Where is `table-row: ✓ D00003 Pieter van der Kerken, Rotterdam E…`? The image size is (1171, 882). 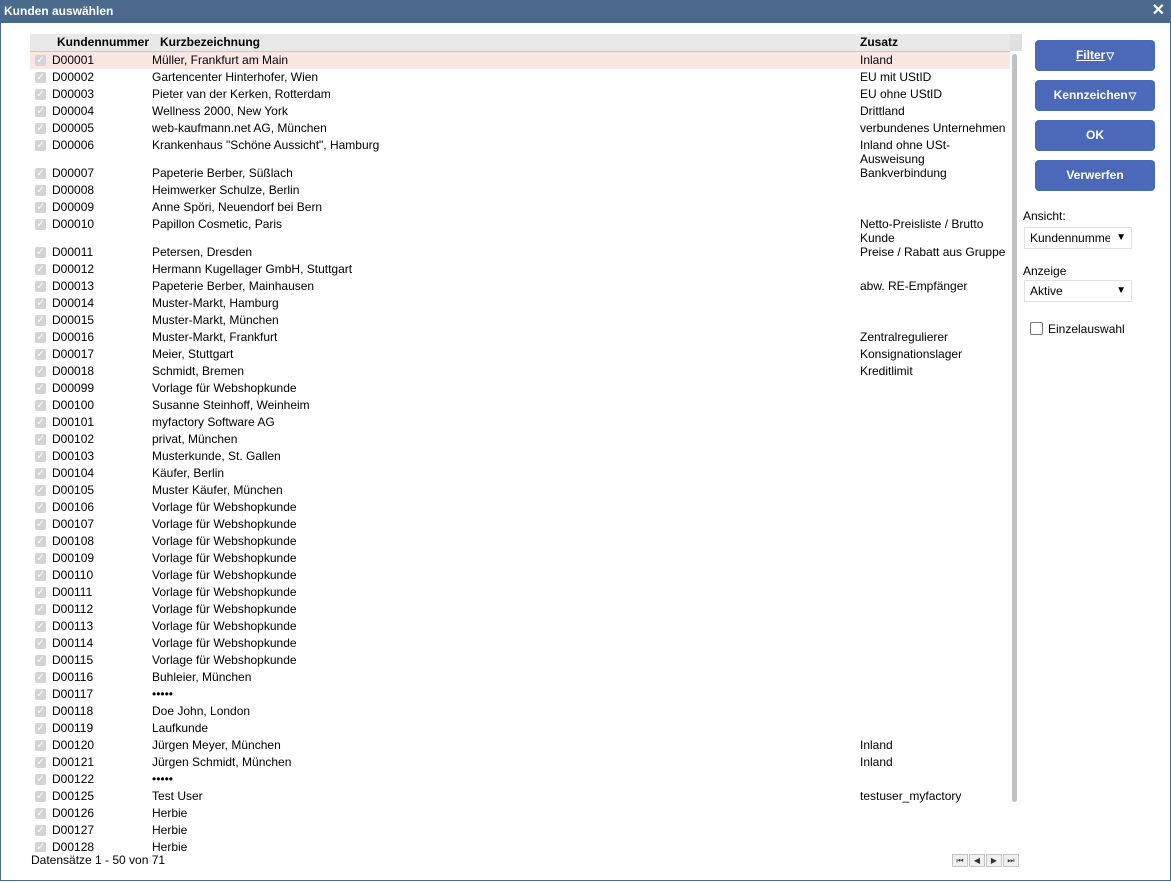 table-row: ✓ D00003 Pieter van der Kerken, Rotterdam E… is located at coordinates (520, 94).